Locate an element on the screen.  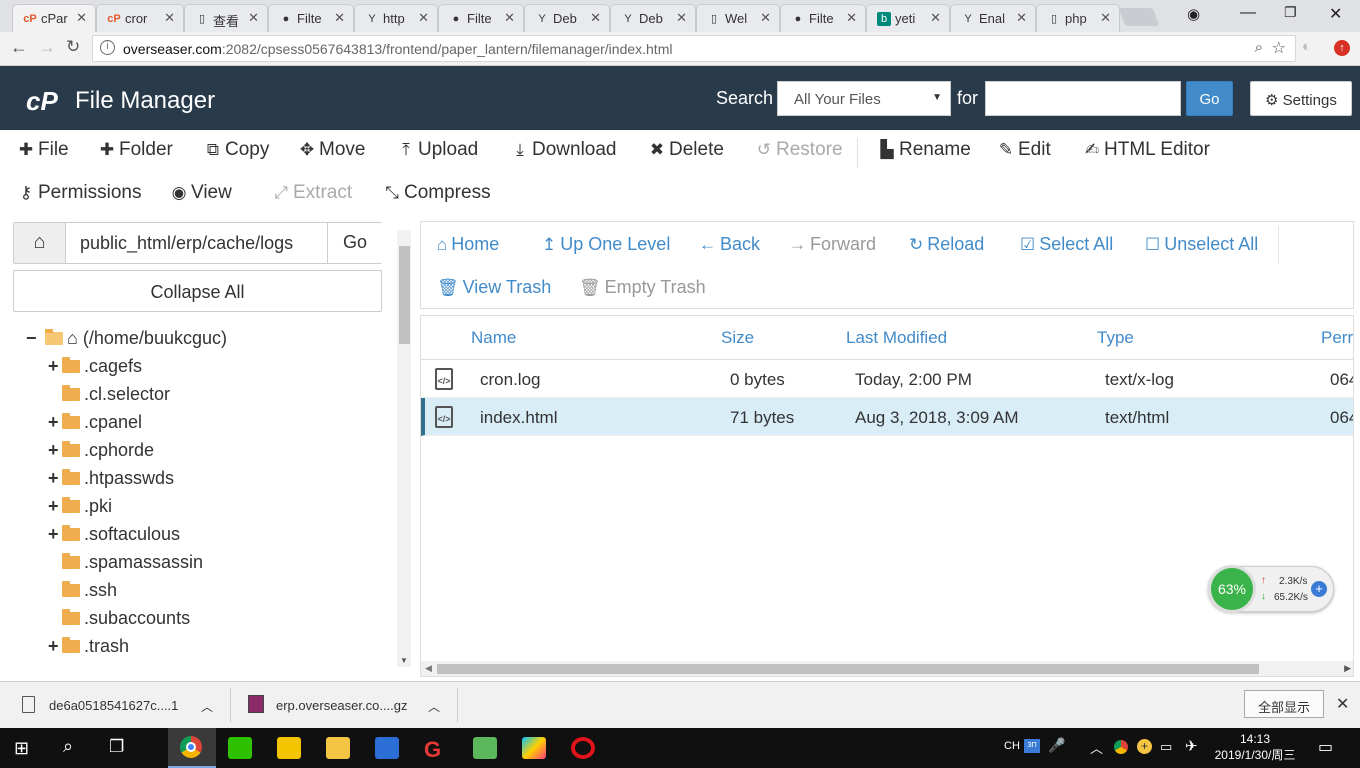
browser-tab: cP cror ✕ is located at coordinates (140, 18).